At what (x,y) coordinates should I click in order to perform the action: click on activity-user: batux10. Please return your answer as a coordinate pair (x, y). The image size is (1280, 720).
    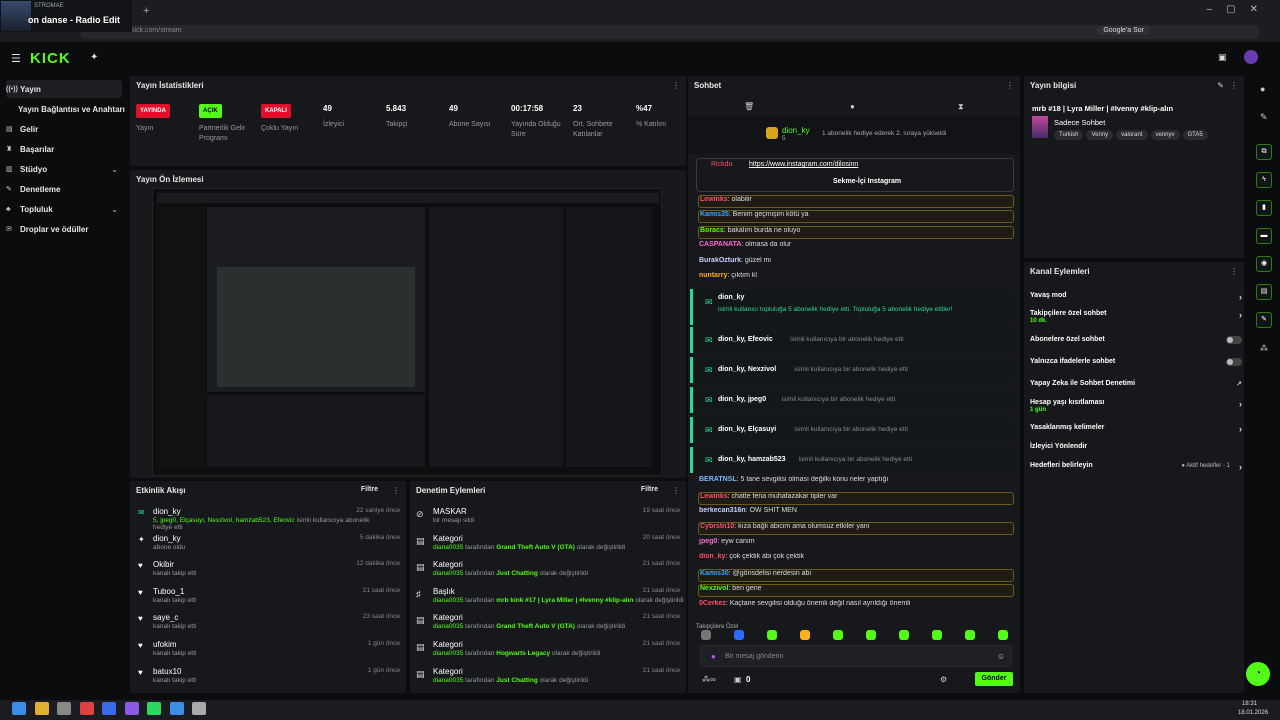
    Looking at the image, I should click on (167, 671).